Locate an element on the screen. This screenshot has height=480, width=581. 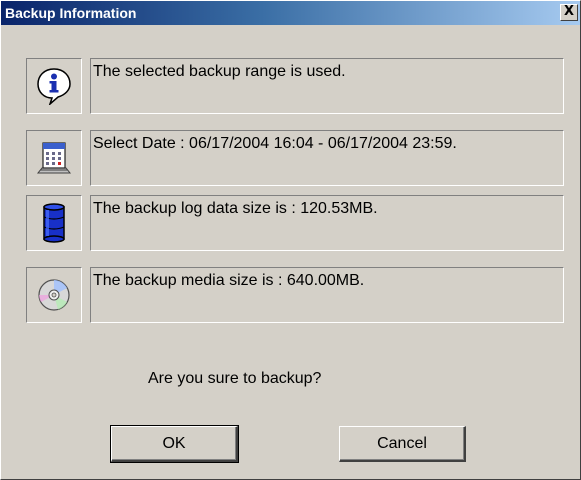
cancel-button: Cancel is located at coordinates (402, 444).